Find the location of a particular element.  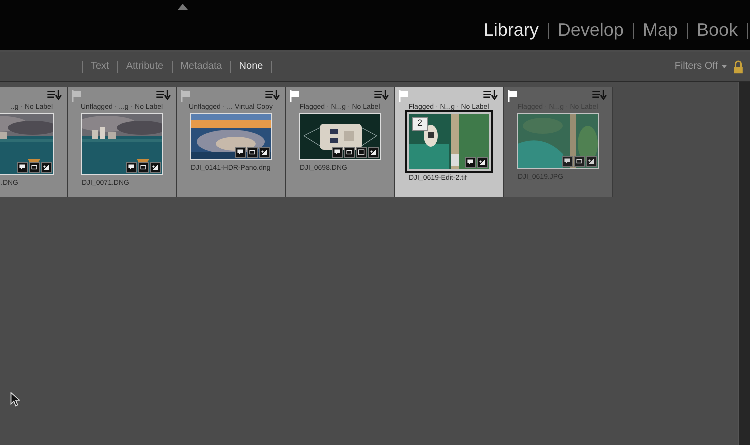

filters-dropdown: Filters Off is located at coordinates (700, 66).